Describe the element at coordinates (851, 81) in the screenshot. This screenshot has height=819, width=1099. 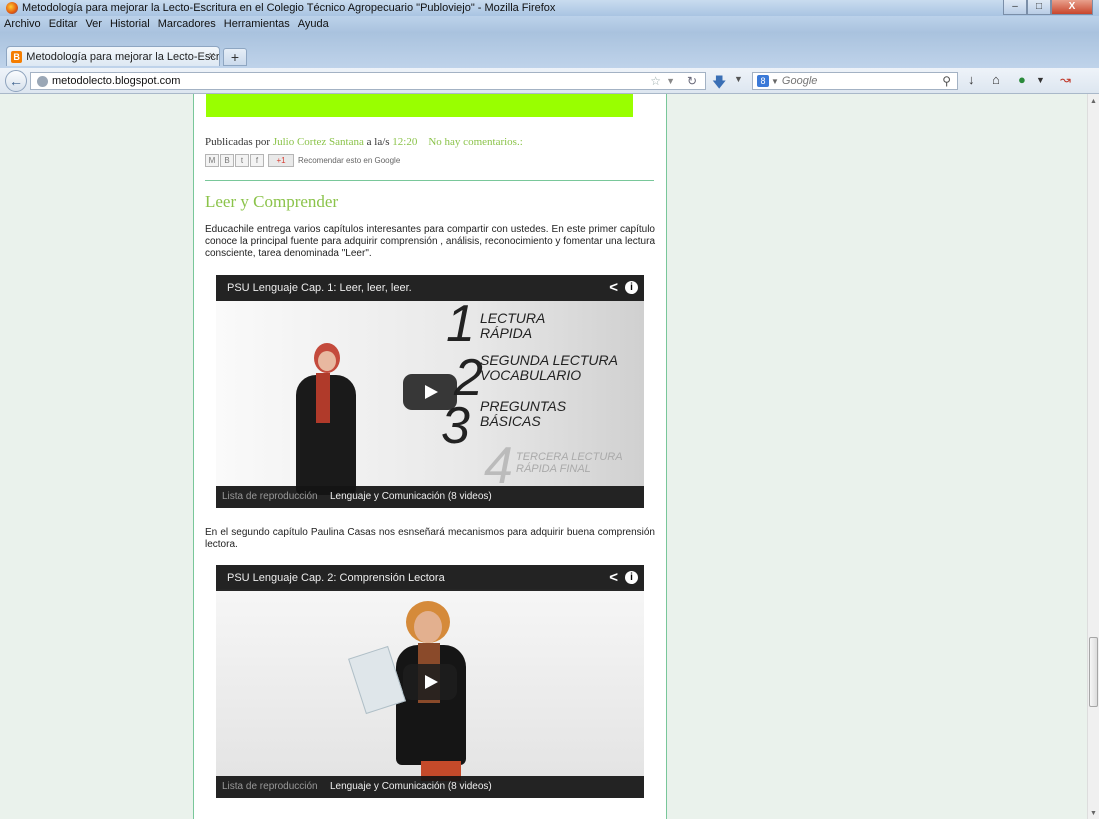
I see `search-input` at that location.